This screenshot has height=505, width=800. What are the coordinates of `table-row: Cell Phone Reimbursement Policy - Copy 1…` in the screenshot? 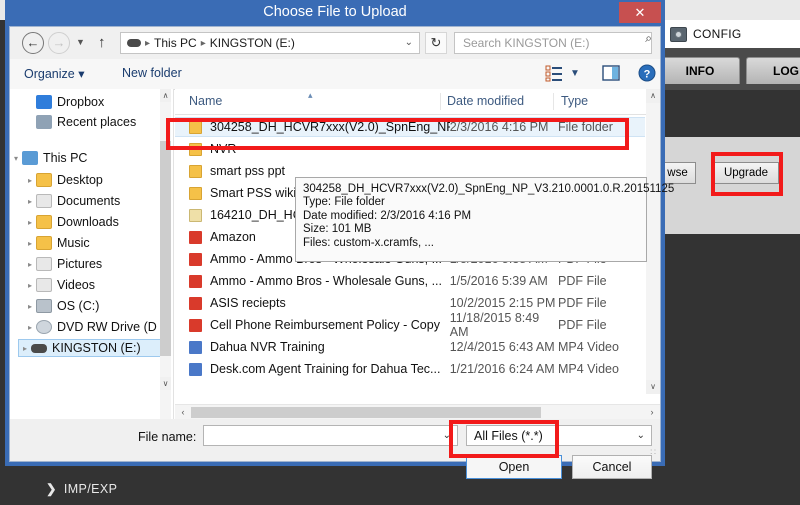 It's located at (410, 325).